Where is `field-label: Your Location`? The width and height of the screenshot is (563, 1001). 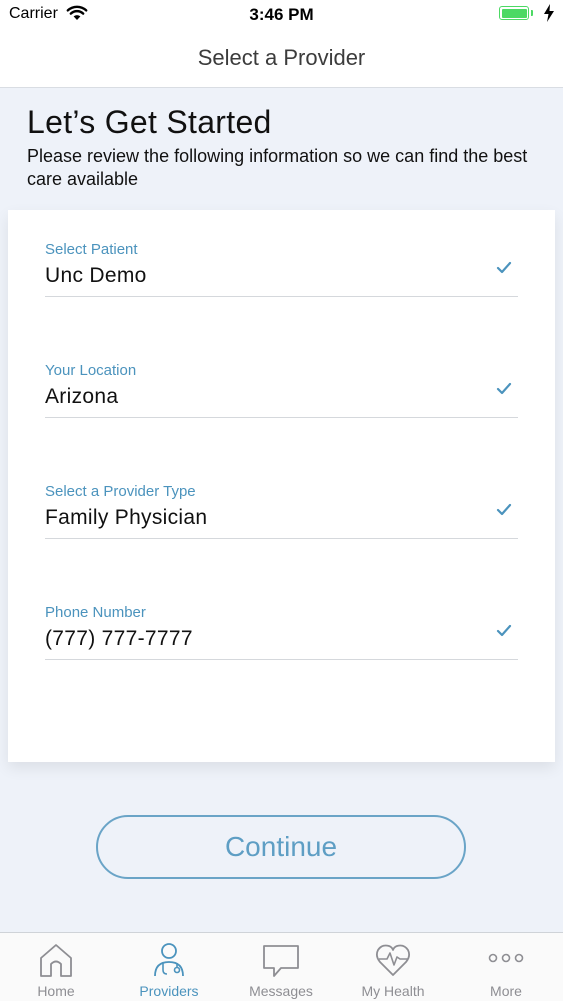 field-label: Your Location is located at coordinates (91, 370).